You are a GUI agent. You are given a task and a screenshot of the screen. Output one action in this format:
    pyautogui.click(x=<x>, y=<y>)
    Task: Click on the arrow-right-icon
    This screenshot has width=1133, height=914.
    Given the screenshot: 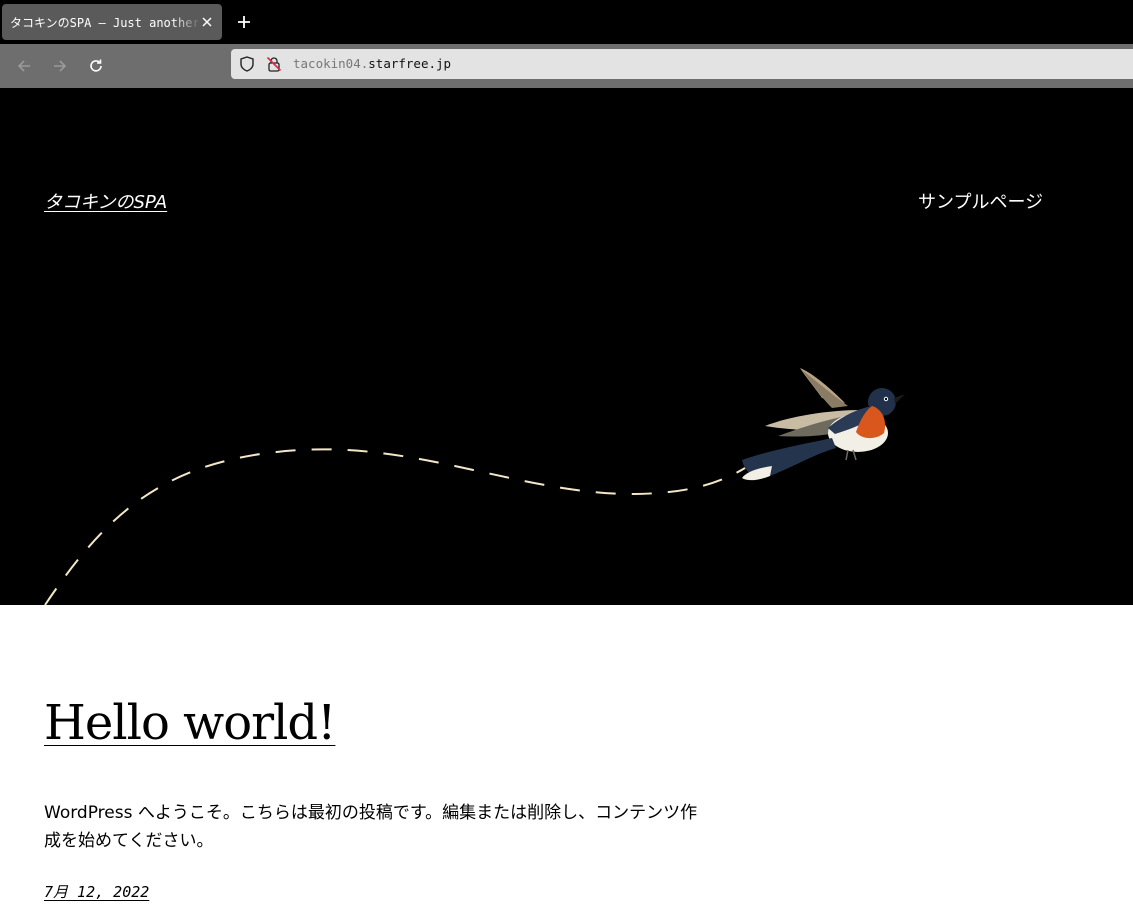 What is the action you would take?
    pyautogui.click(x=60, y=66)
    